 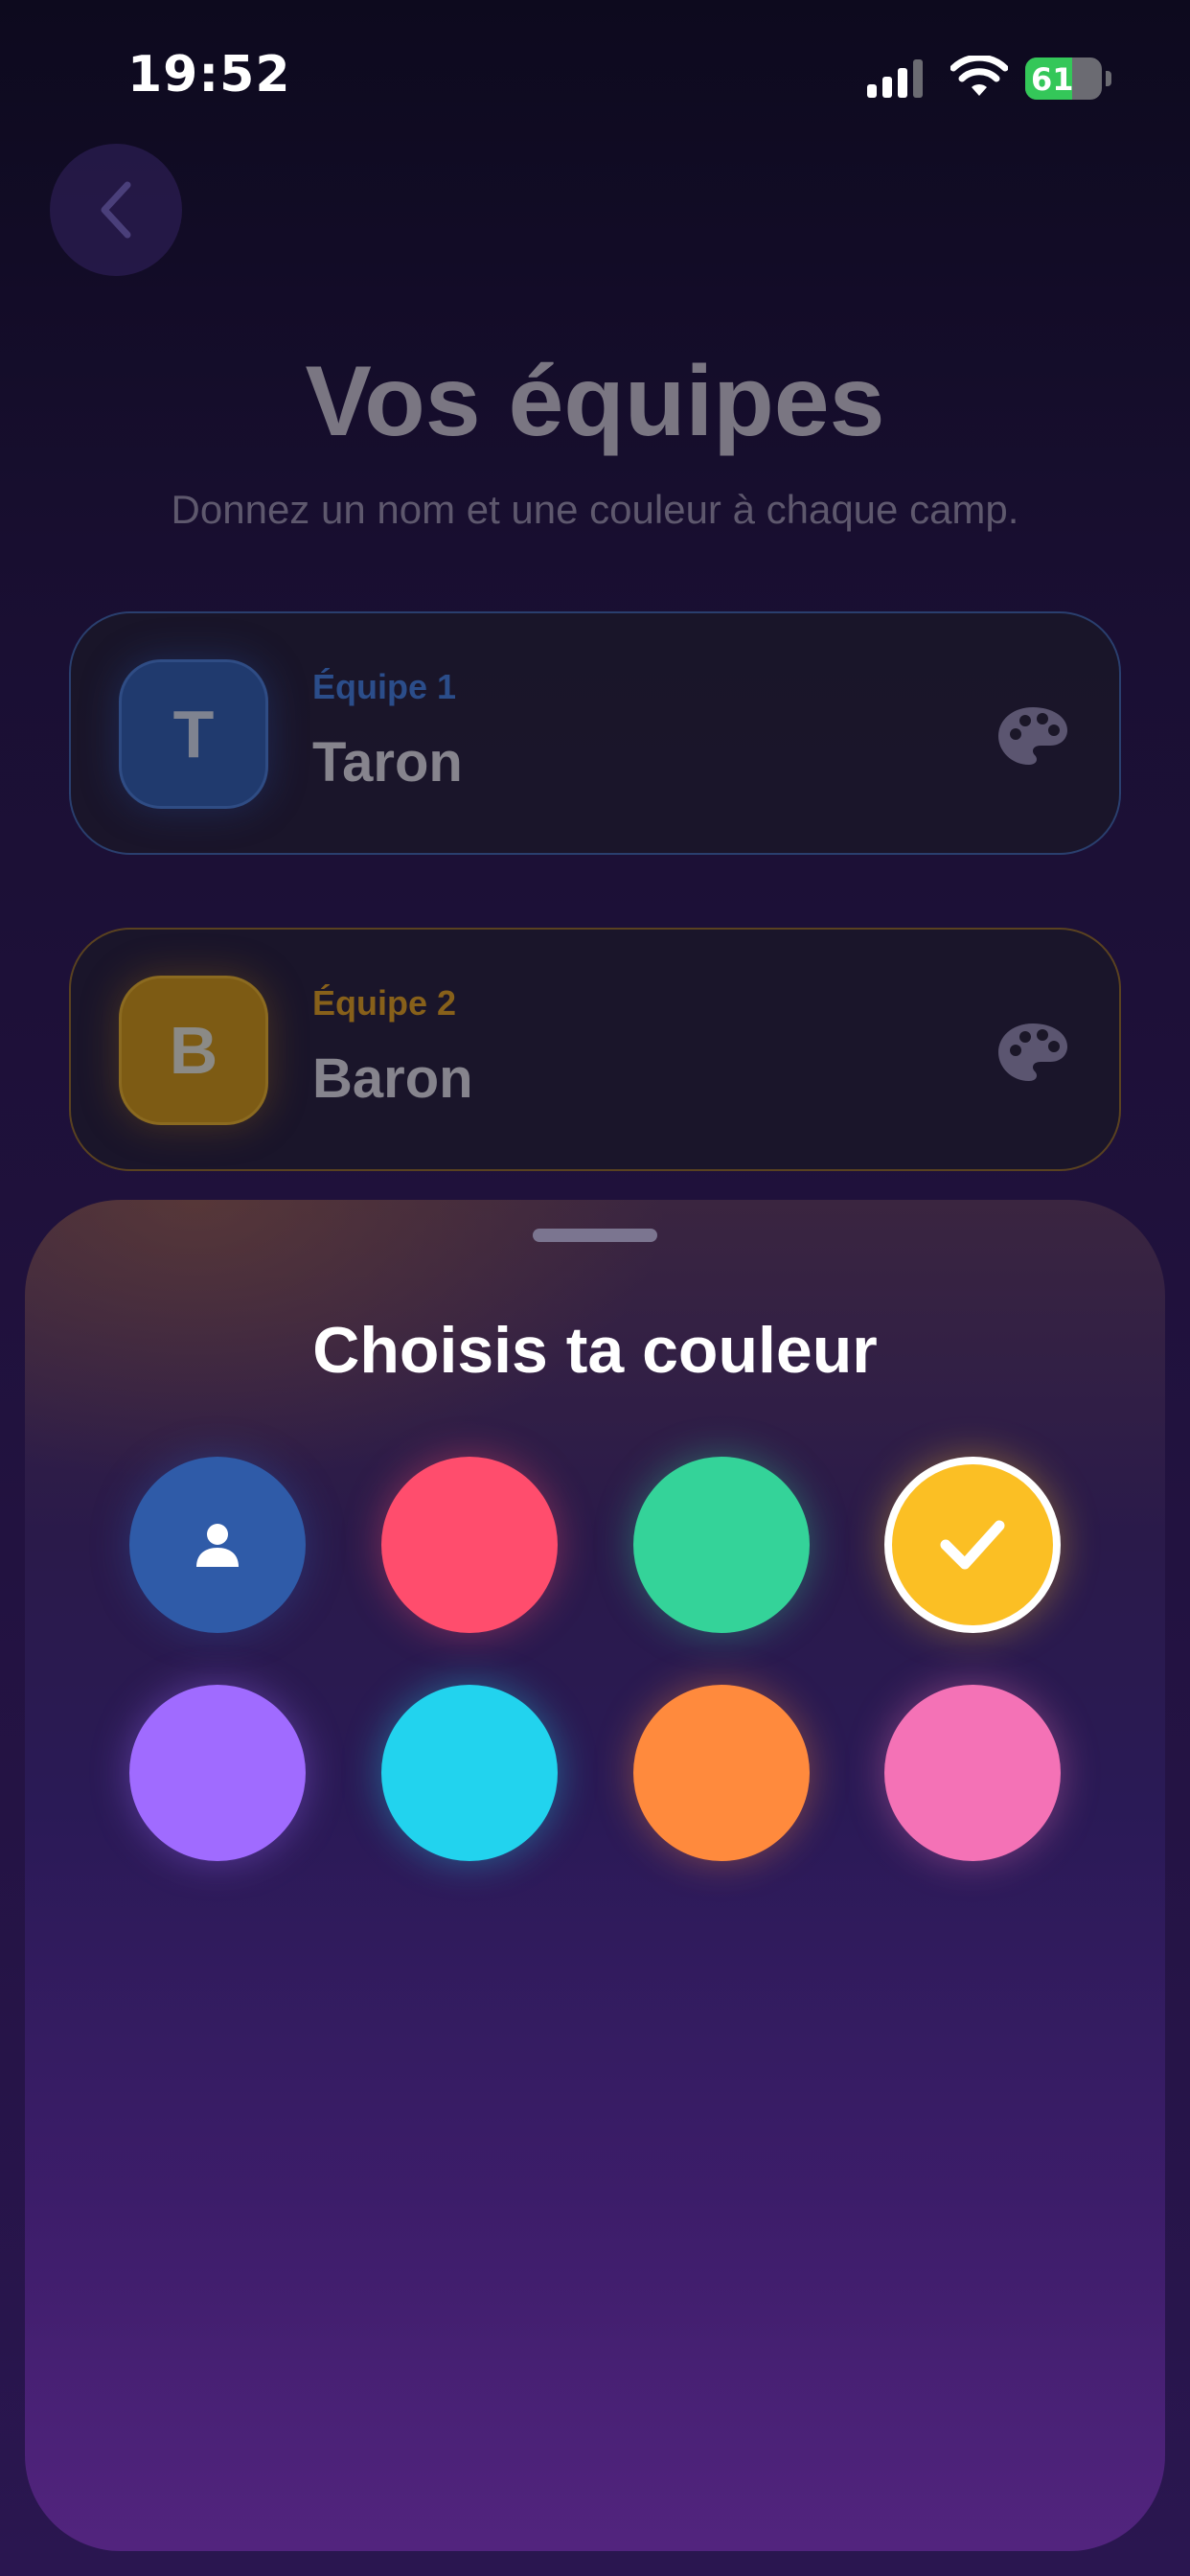 I want to click on signal-icon, so click(x=895, y=78).